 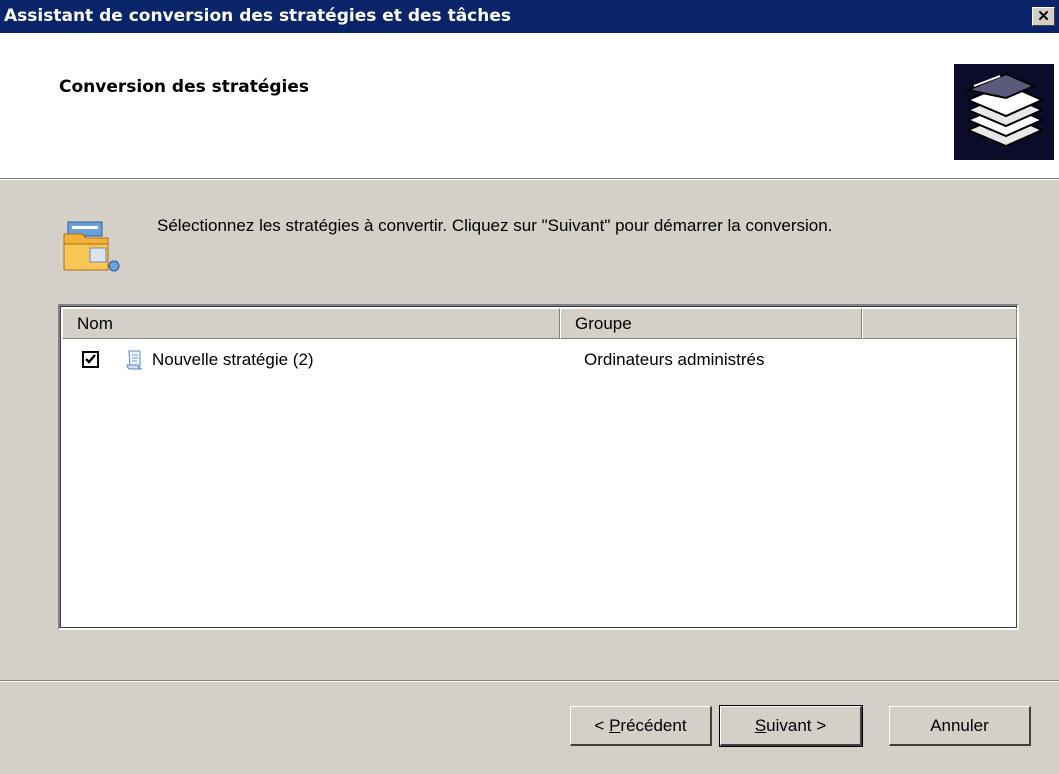 I want to click on header-separator, so click(x=529, y=179).